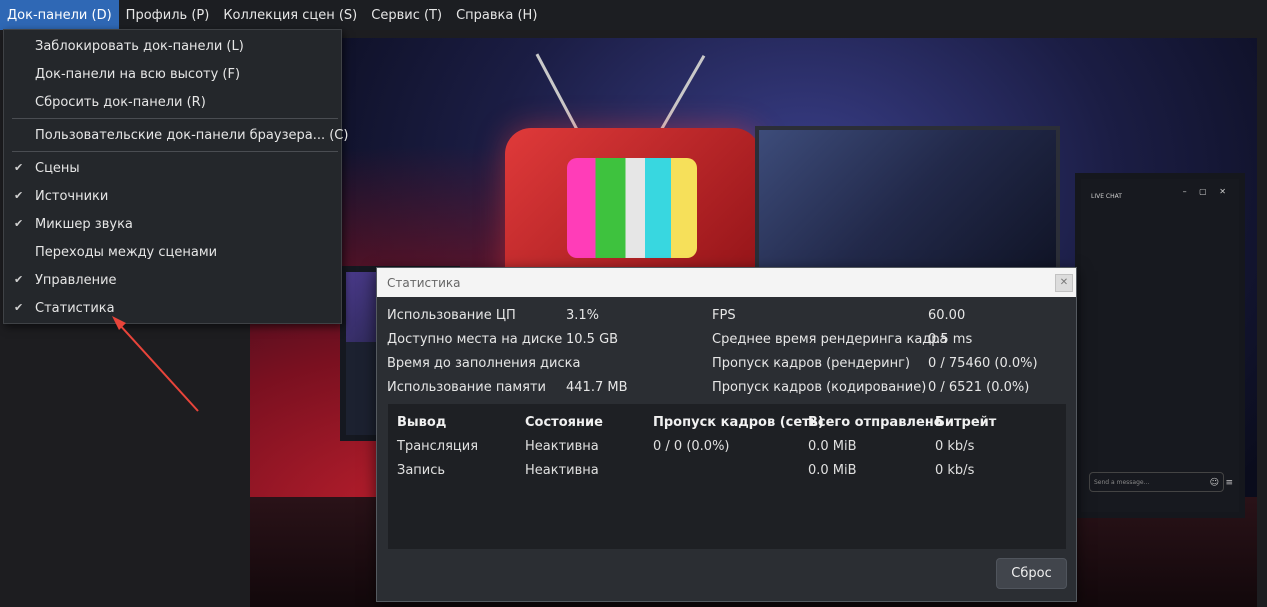 The height and width of the screenshot is (607, 1267). I want to click on tv-antenna-right, so click(680, 96).